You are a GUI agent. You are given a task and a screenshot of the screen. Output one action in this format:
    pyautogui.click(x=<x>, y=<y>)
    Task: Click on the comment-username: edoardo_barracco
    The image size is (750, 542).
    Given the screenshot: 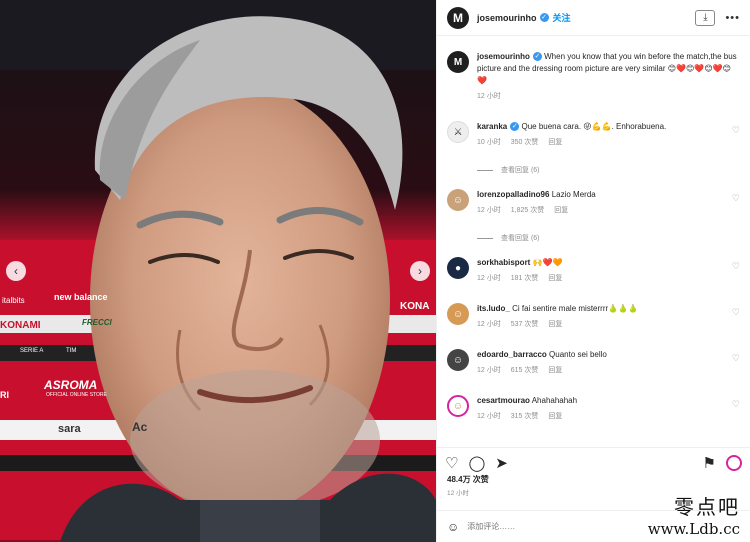 What is the action you would take?
    pyautogui.click(x=512, y=354)
    